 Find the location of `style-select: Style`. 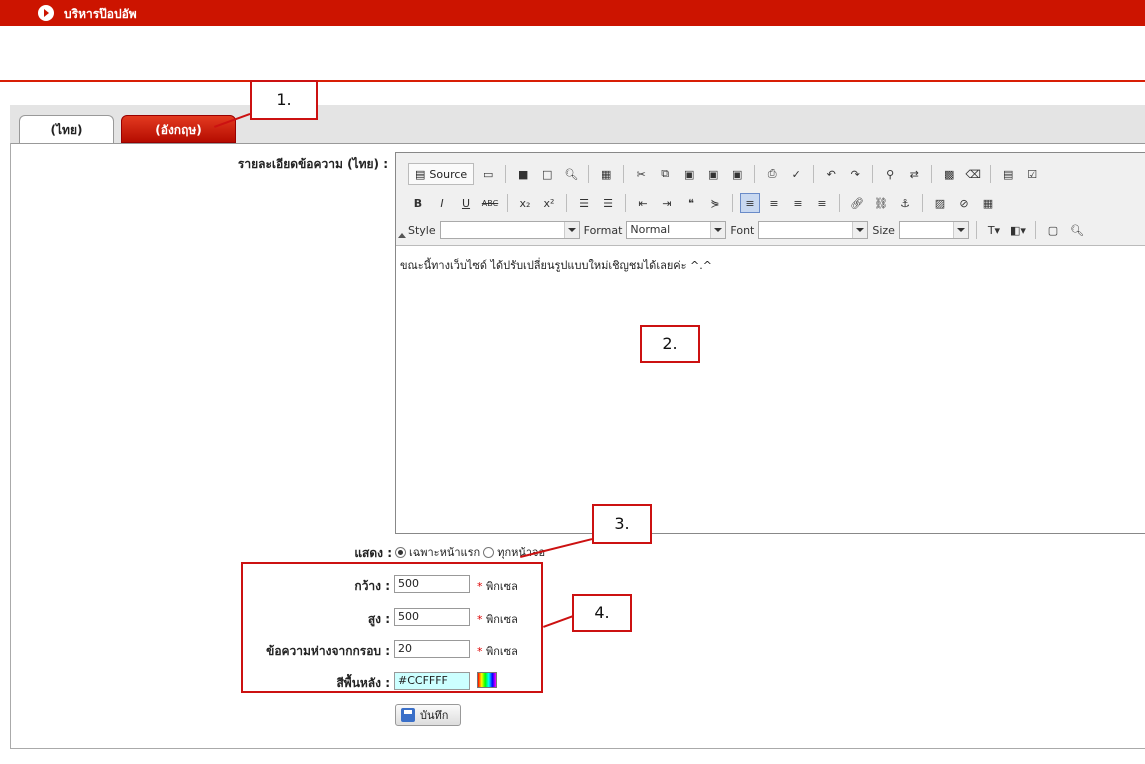

style-select: Style is located at coordinates (494, 230).